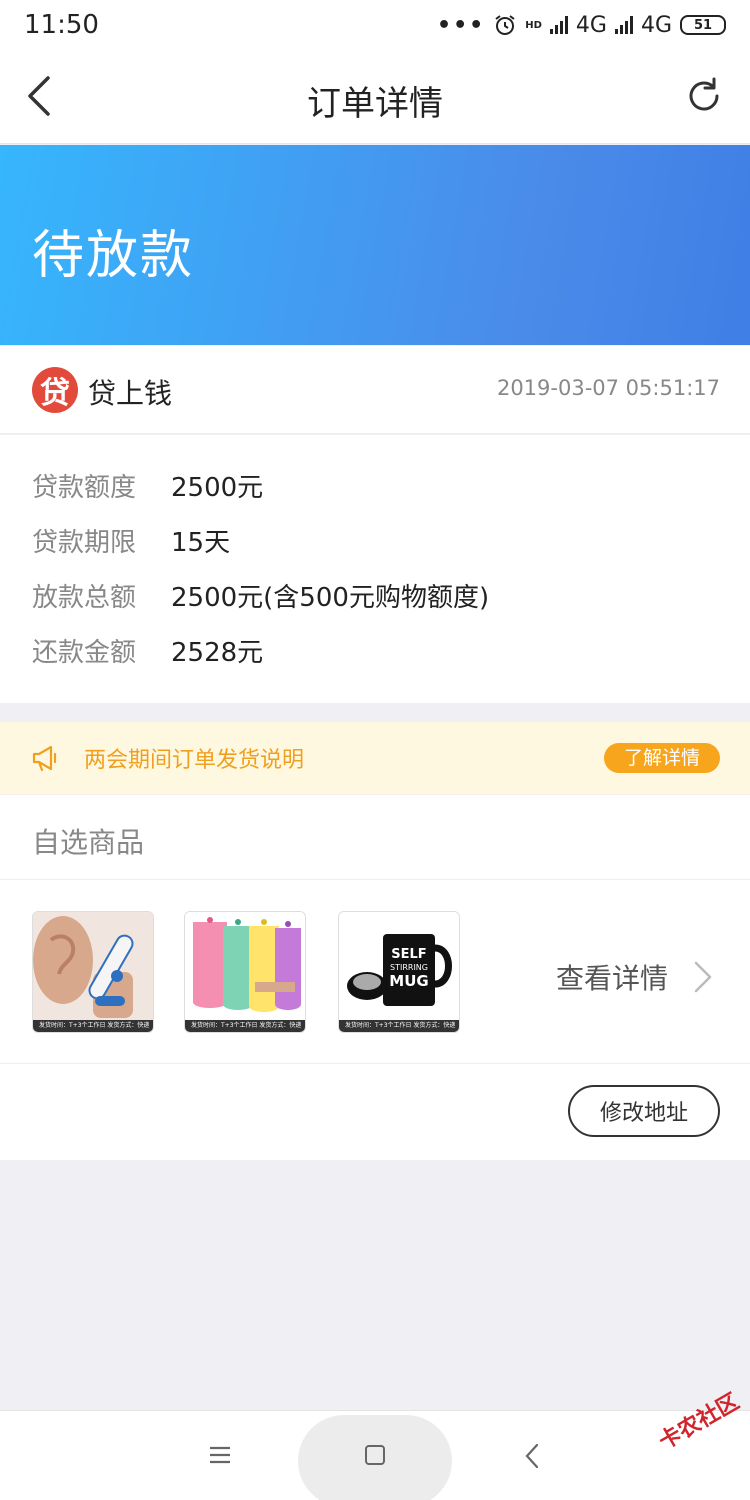  I want to click on alarm-icon, so click(505, 25).